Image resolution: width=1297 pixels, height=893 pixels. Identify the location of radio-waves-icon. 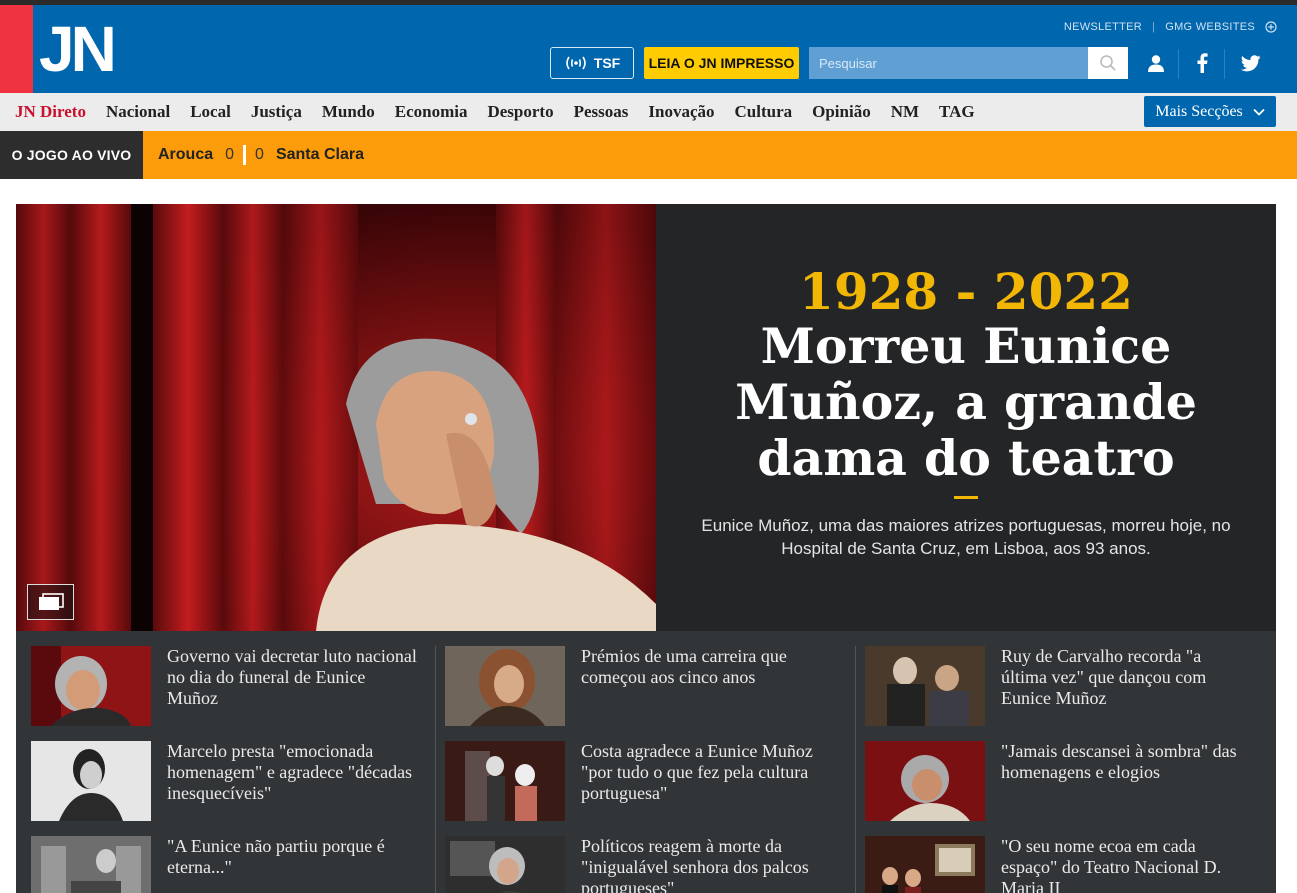
(575, 63).